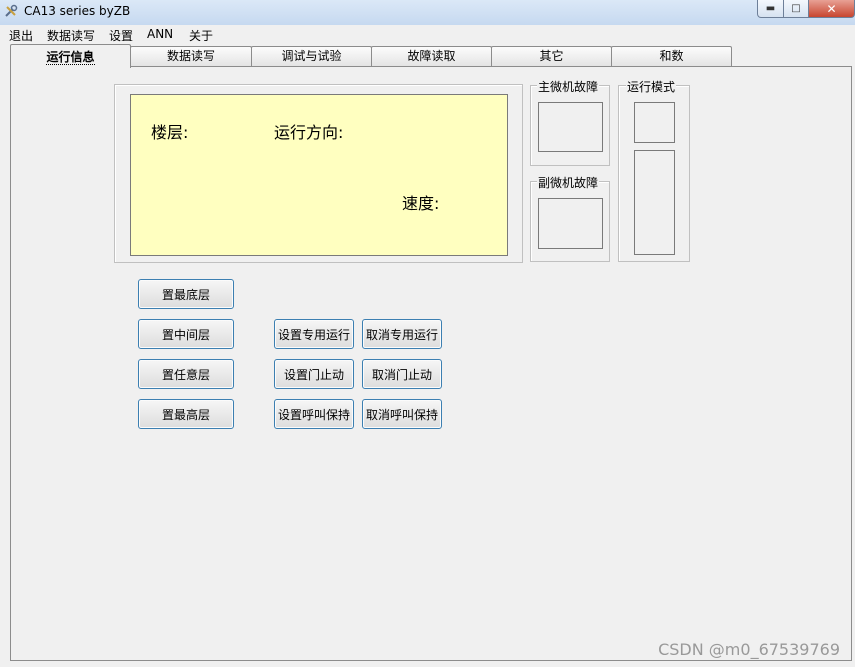  I want to click on window-title: CA13 series byZB, so click(77, 11).